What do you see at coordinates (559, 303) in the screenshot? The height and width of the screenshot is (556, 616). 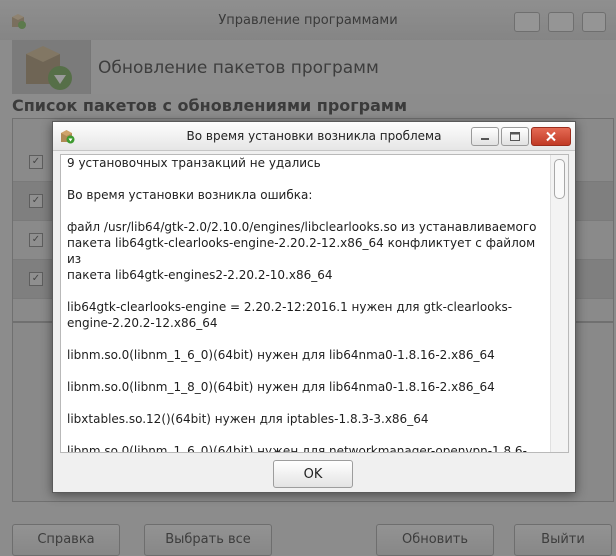 I see `vertical-scrollbar` at bounding box center [559, 303].